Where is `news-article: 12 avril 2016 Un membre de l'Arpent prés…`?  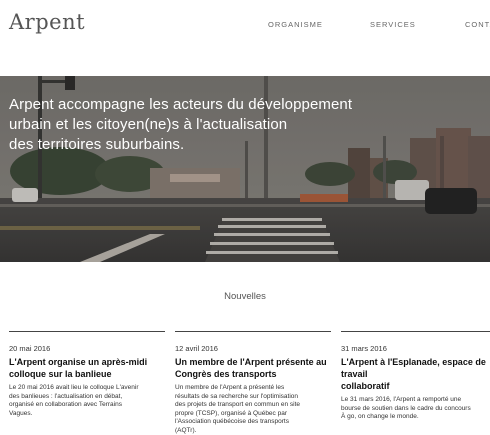 news-article: 12 avril 2016 Un membre de l'Arpent prés… is located at coordinates (253, 383).